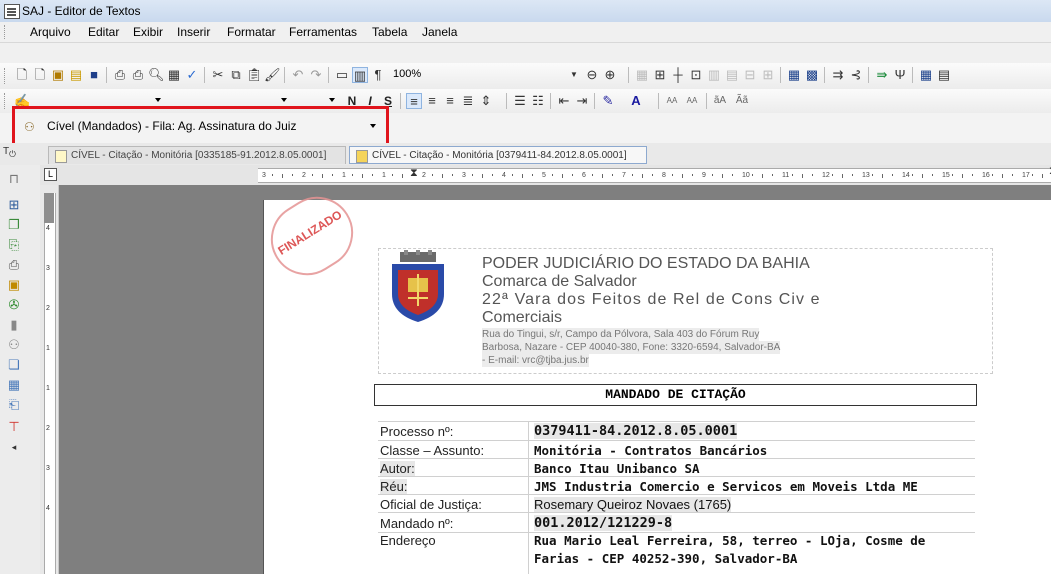 The image size is (1051, 574). What do you see at coordinates (636, 101) in the screenshot?
I see `font-color-icon: A` at bounding box center [636, 101].